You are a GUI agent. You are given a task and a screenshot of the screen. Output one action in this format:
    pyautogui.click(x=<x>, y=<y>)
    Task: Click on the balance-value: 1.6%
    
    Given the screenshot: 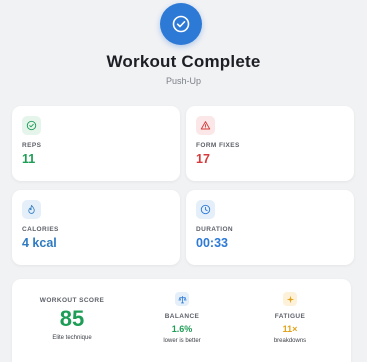 What is the action you would take?
    pyautogui.click(x=182, y=329)
    